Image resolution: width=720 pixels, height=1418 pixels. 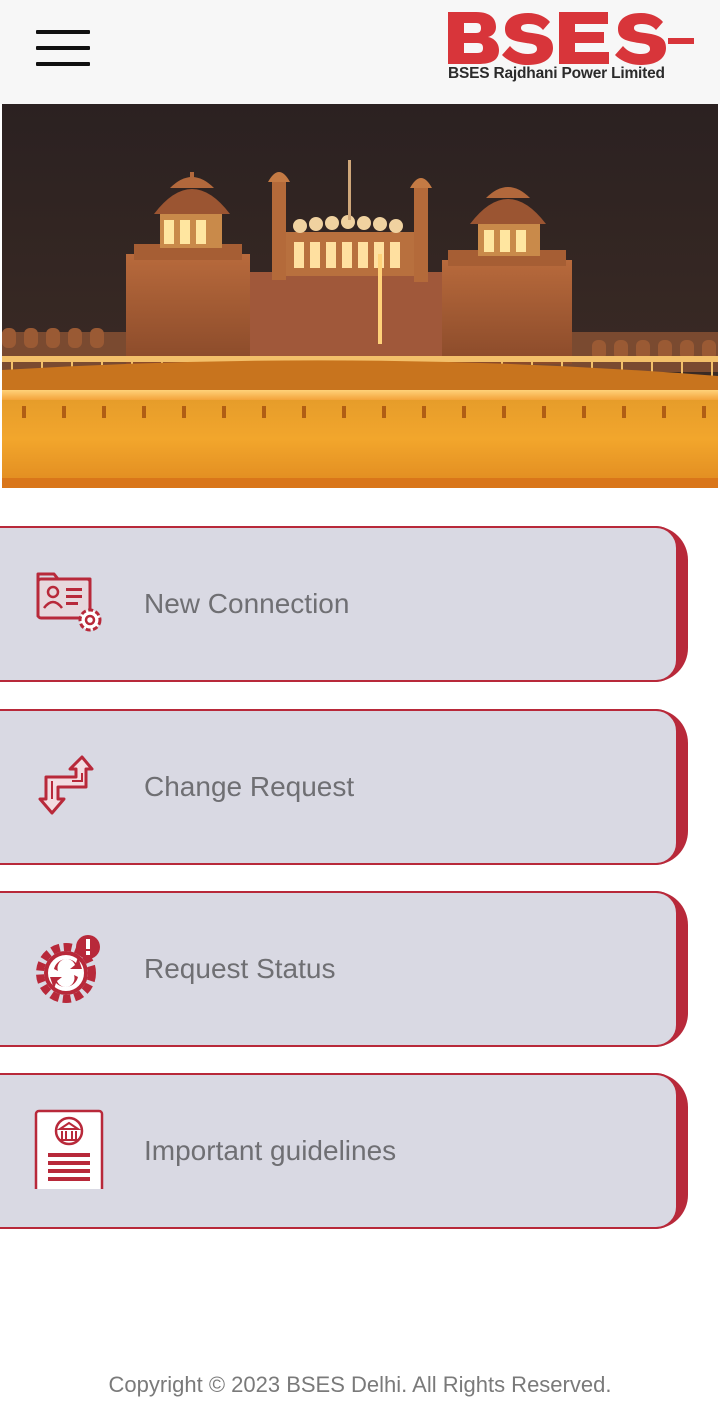 I want to click on important-guidelines-button: Important guidelines, so click(x=344, y=1151).